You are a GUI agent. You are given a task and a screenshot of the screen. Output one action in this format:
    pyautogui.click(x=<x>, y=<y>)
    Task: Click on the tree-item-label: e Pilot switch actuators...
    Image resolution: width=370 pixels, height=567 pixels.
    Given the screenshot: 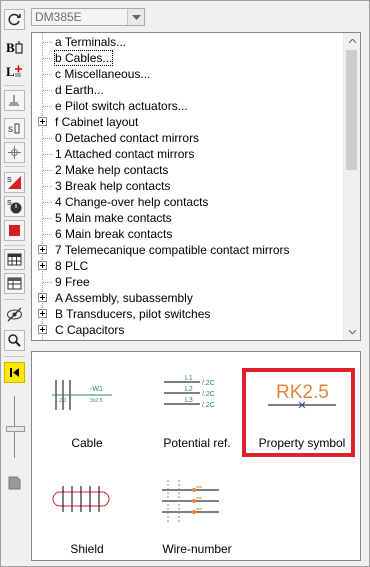 What is the action you would take?
    pyautogui.click(x=121, y=106)
    